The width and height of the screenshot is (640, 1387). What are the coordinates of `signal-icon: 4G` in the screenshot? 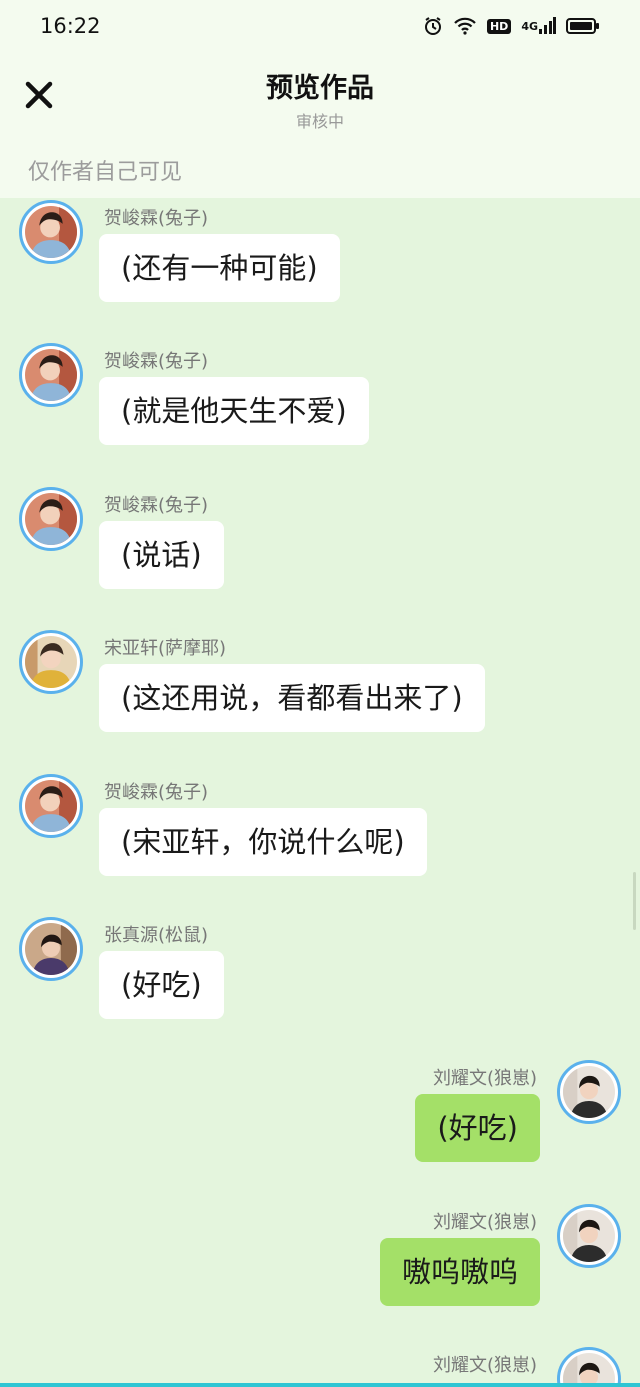 It's located at (538, 26).